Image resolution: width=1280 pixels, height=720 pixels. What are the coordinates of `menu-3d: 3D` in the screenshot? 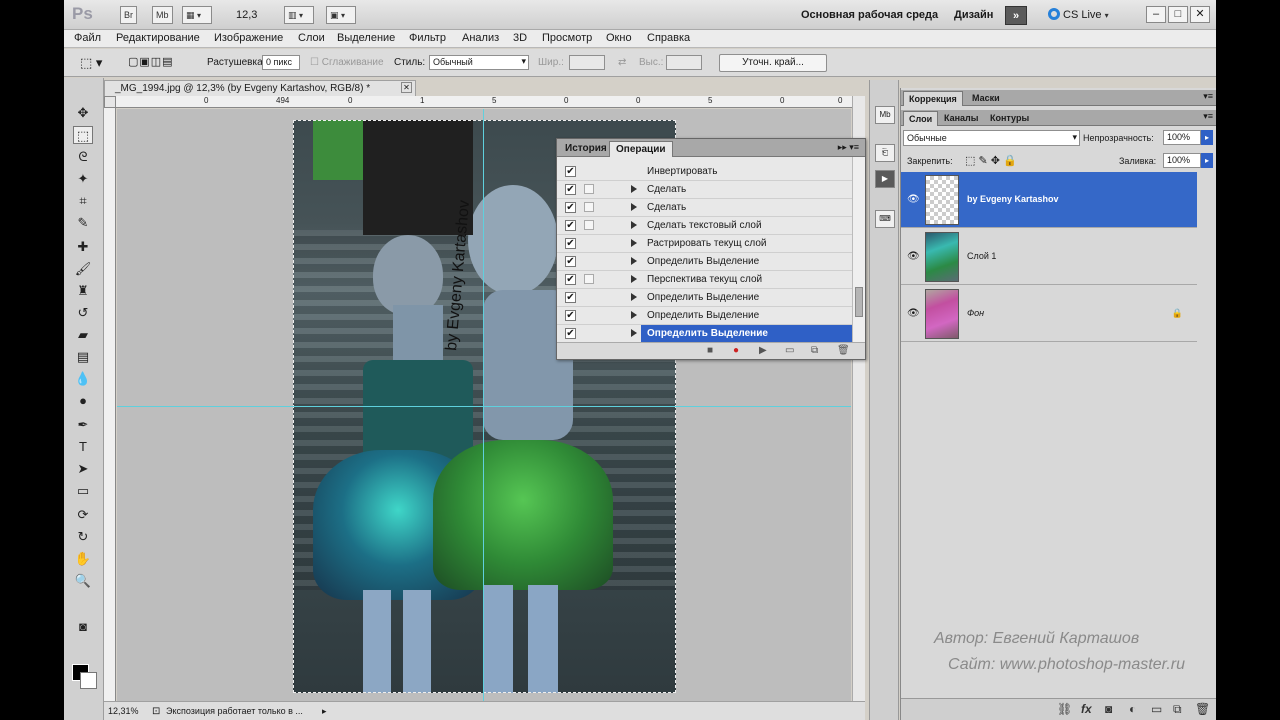 It's located at (520, 38).